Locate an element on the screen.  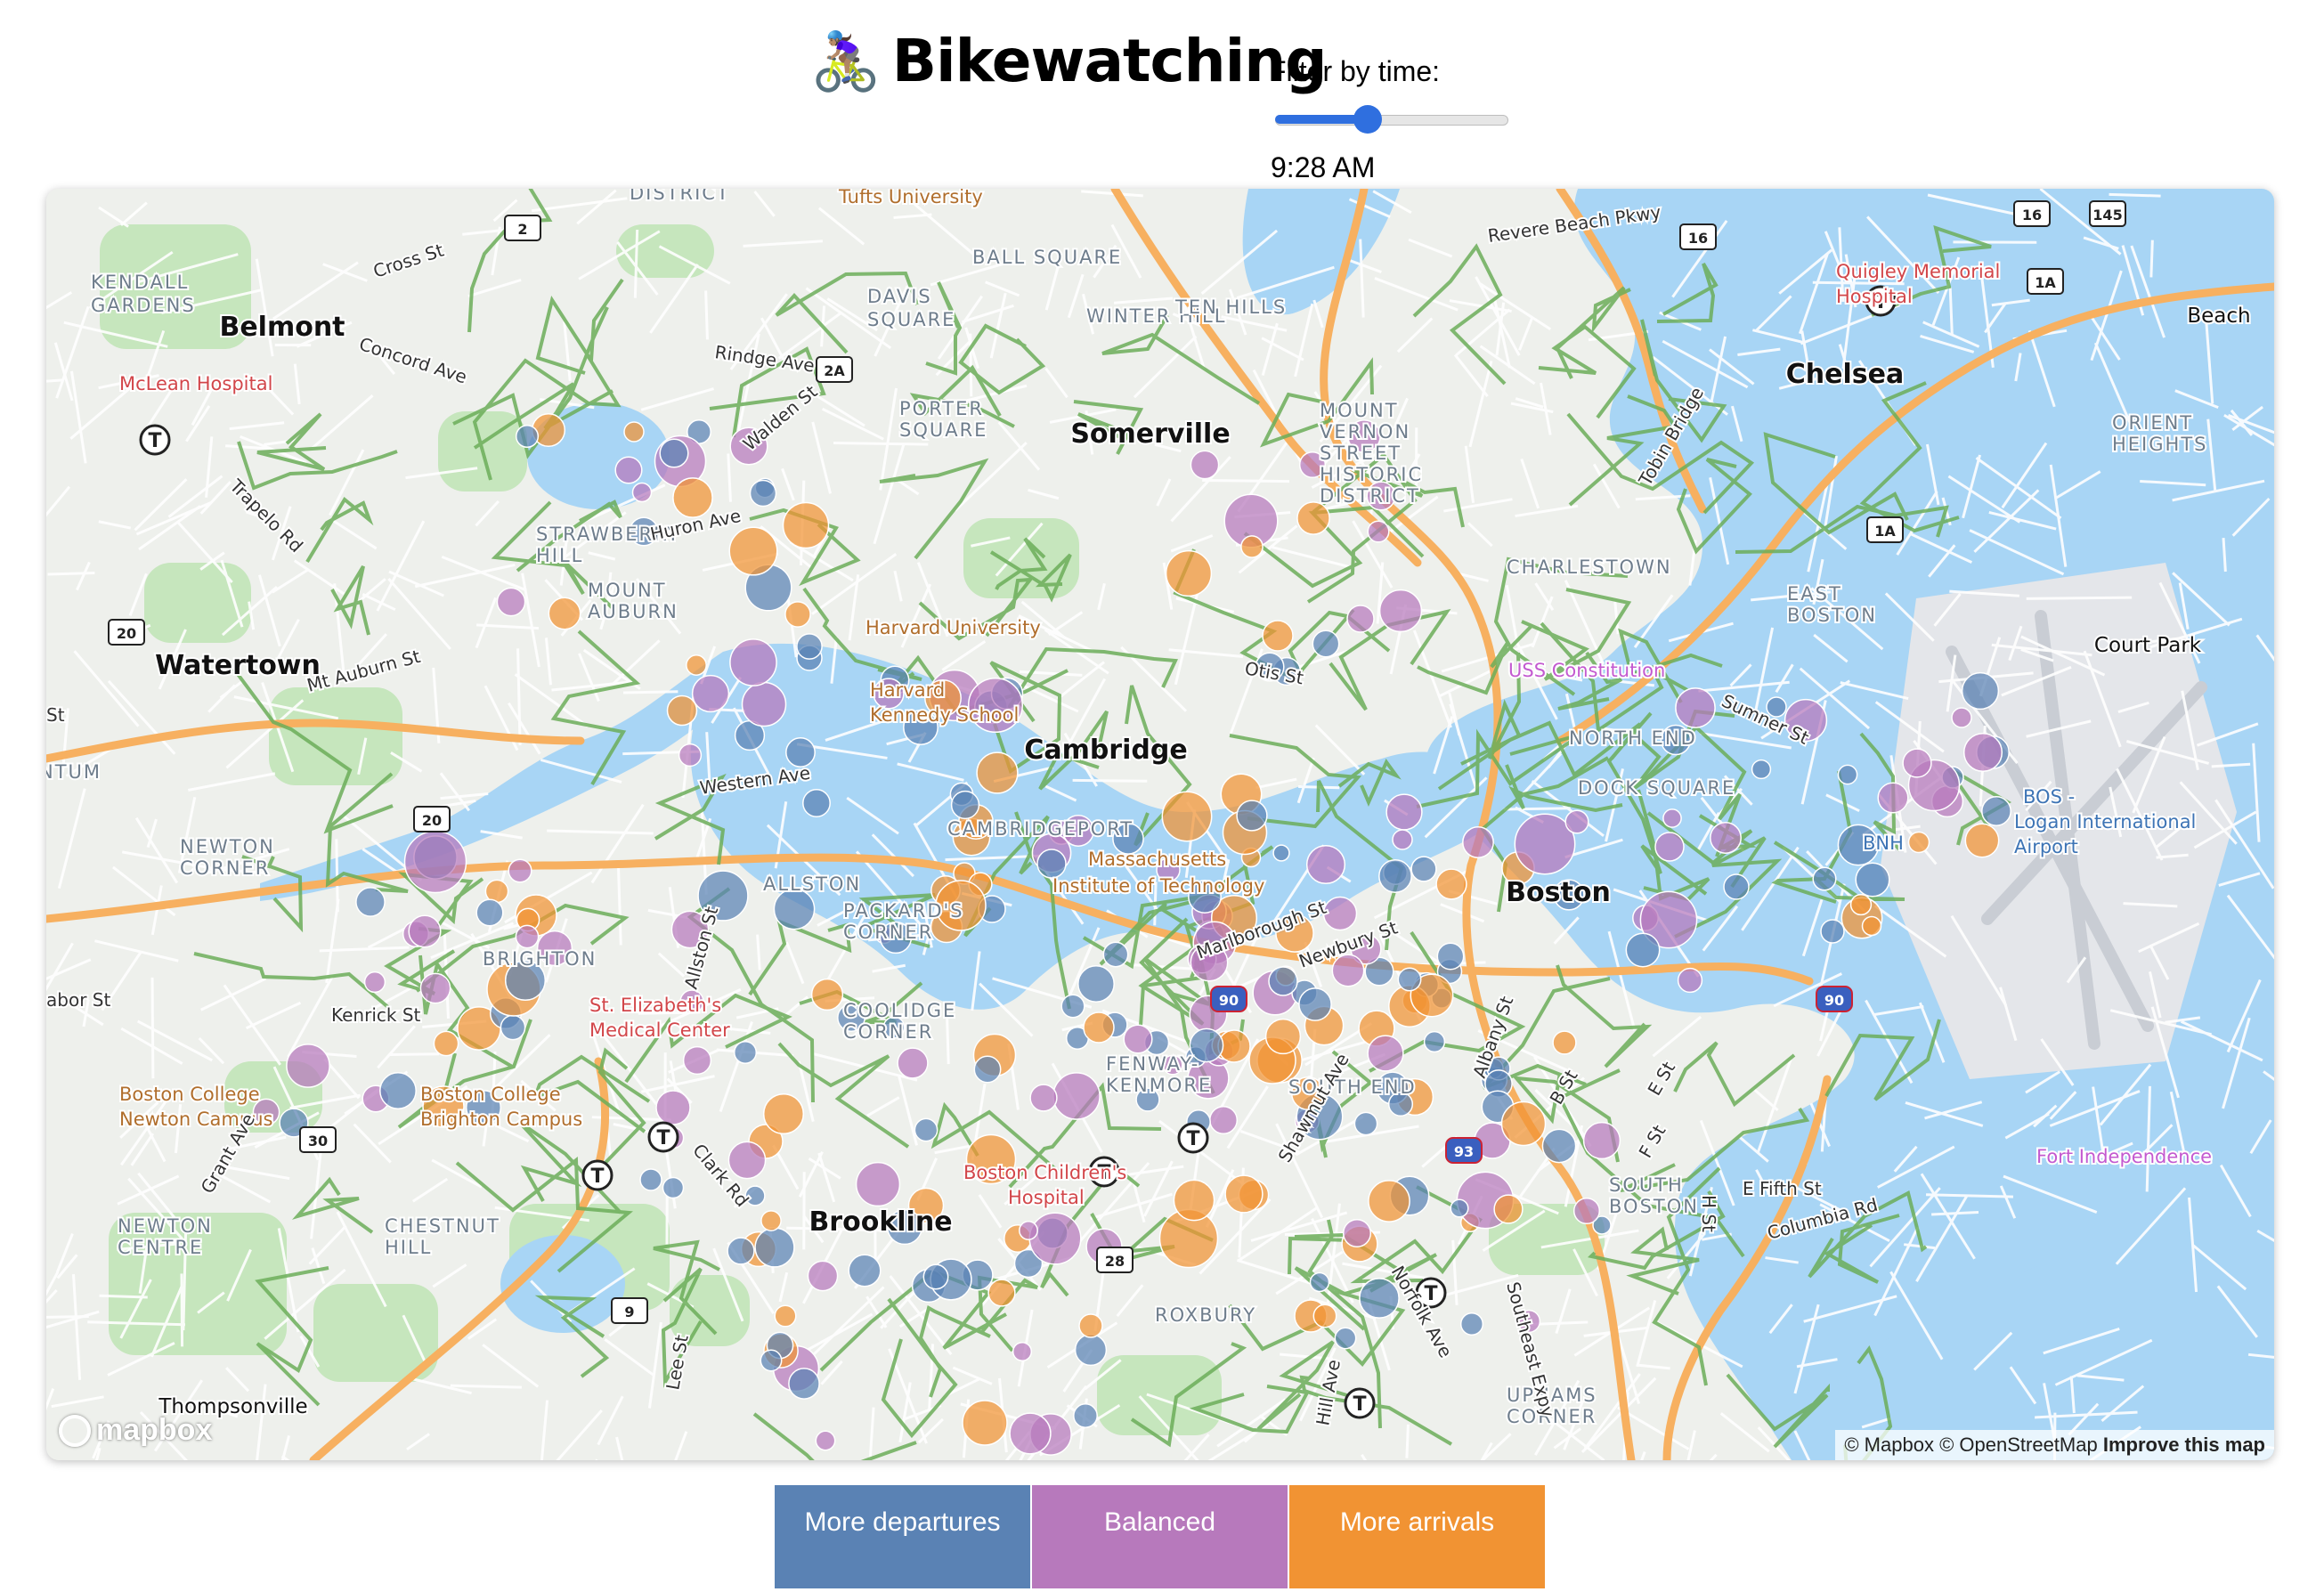
place-label: BOSTON is located at coordinates (1654, 1207).